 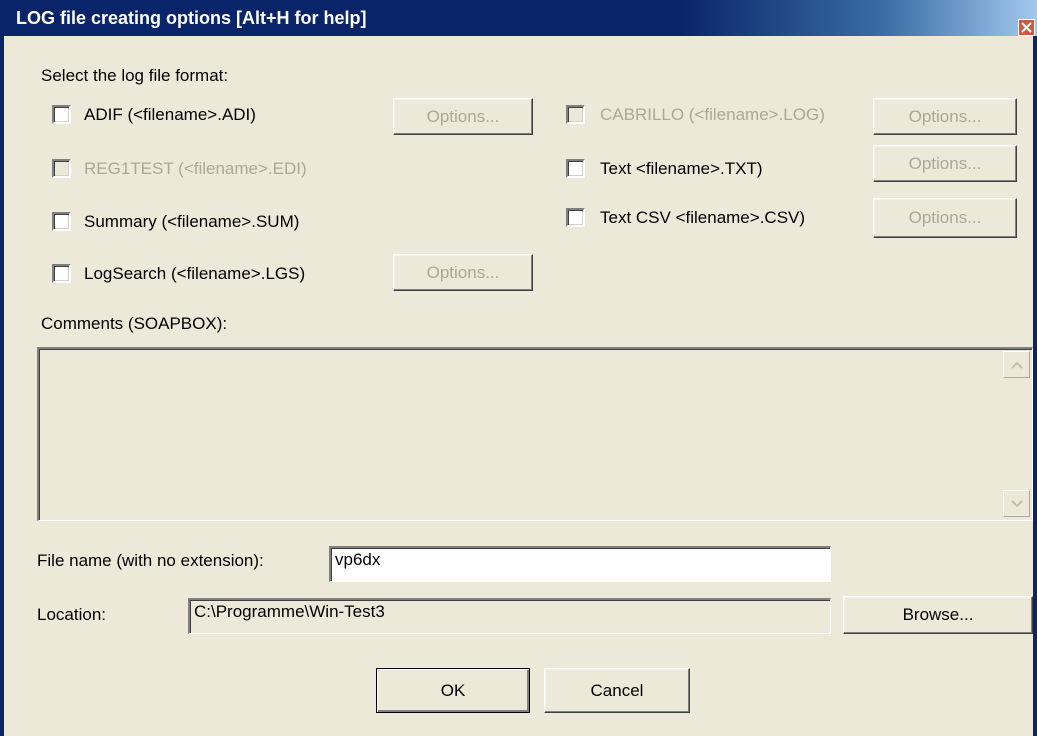 What do you see at coordinates (195, 273) in the screenshot?
I see `logsearch-label: LogSearch (<filename>.LGS)` at bounding box center [195, 273].